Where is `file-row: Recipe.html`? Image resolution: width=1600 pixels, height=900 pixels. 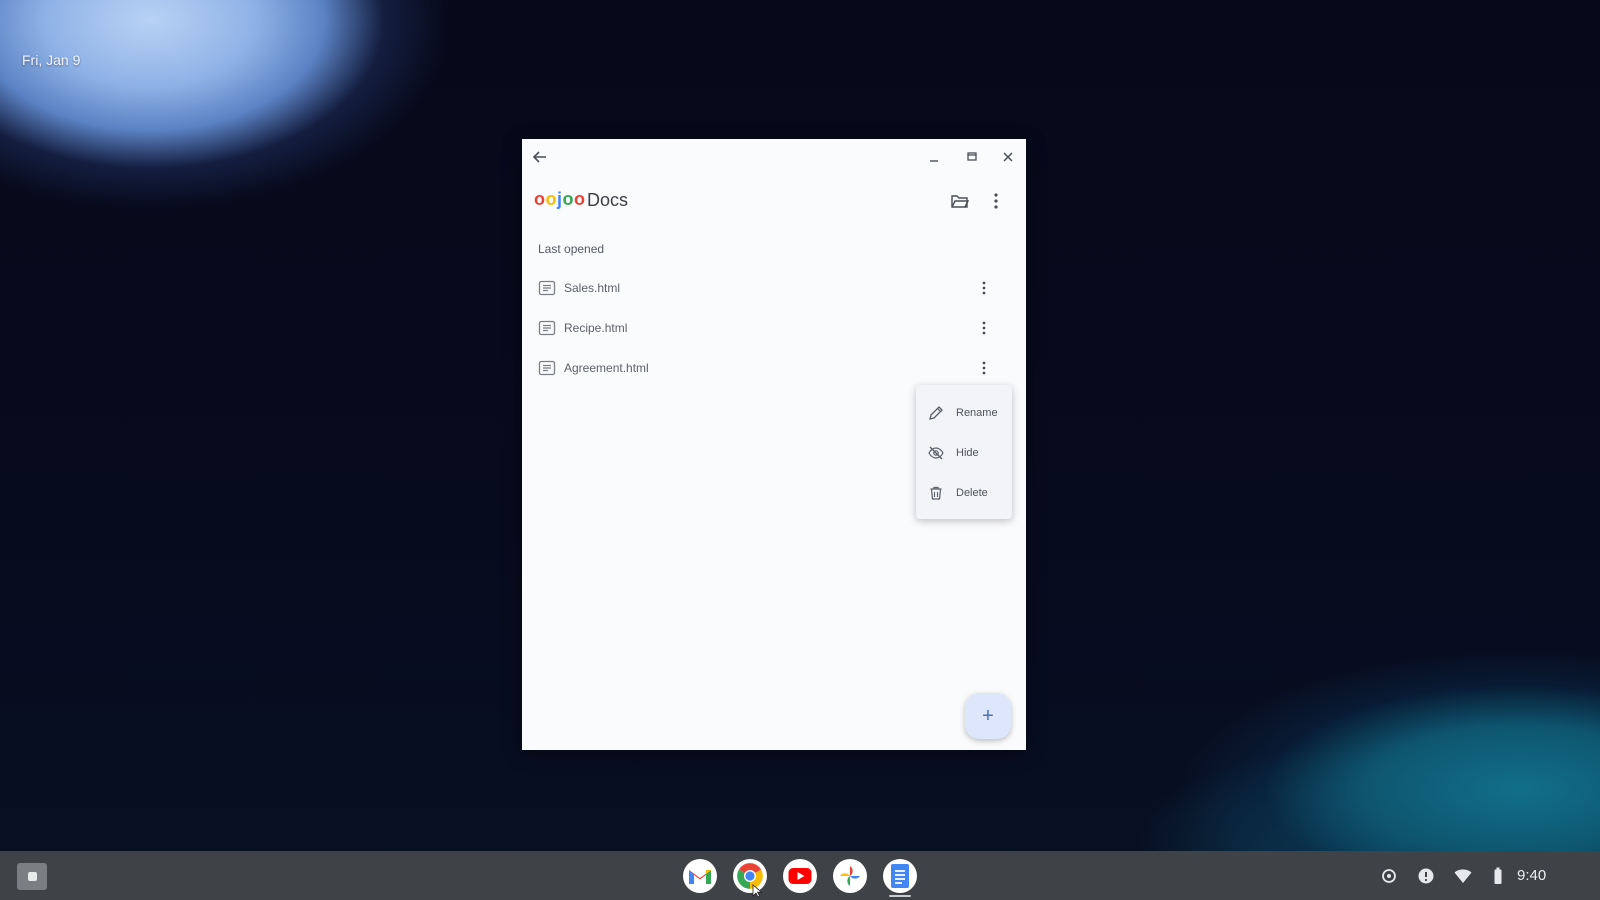
file-row: Recipe.html is located at coordinates (774, 328).